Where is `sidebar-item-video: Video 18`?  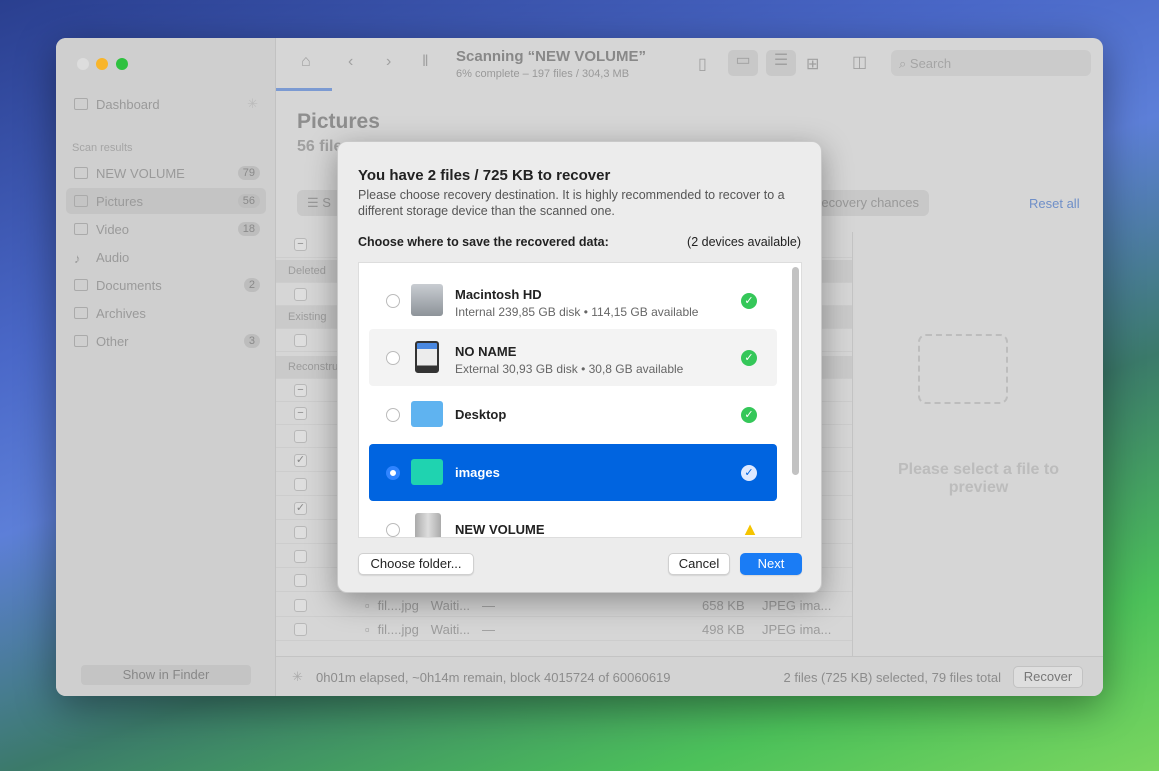
sidebar-item-video: Video 18 is located at coordinates (166, 229).